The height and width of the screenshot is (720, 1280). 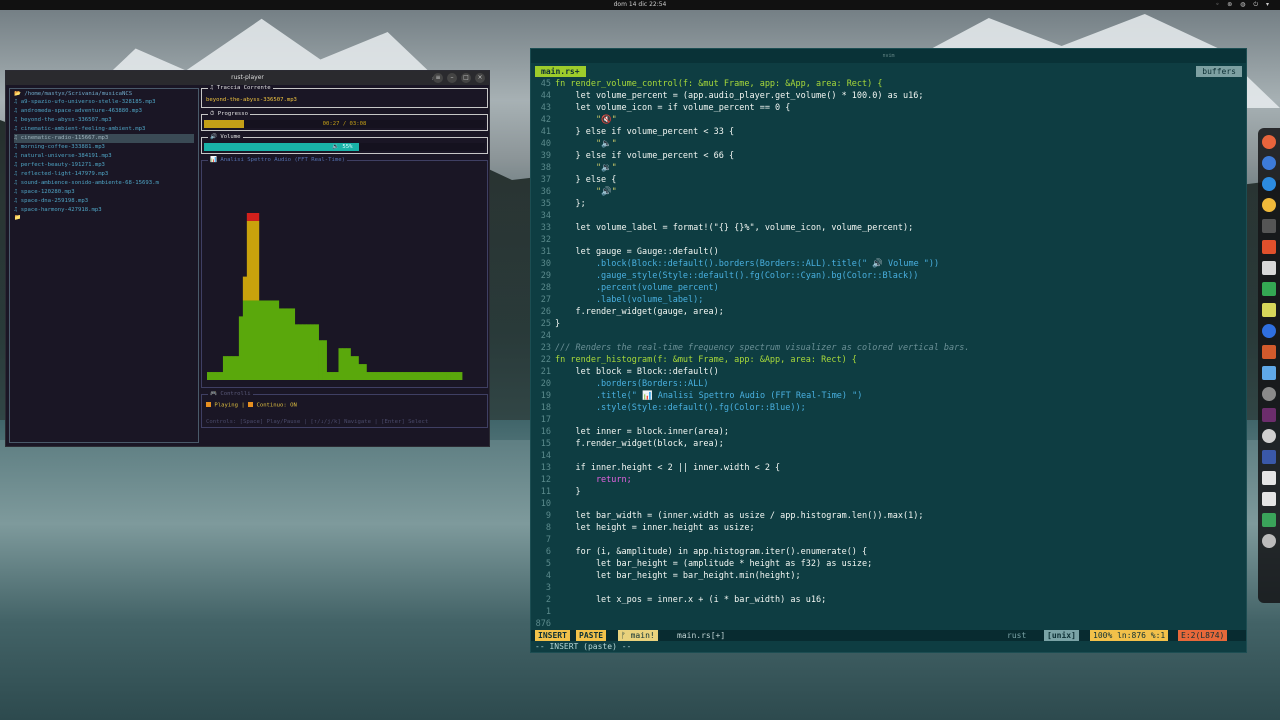 I want to click on office-icon, so click(x=1269, y=247).